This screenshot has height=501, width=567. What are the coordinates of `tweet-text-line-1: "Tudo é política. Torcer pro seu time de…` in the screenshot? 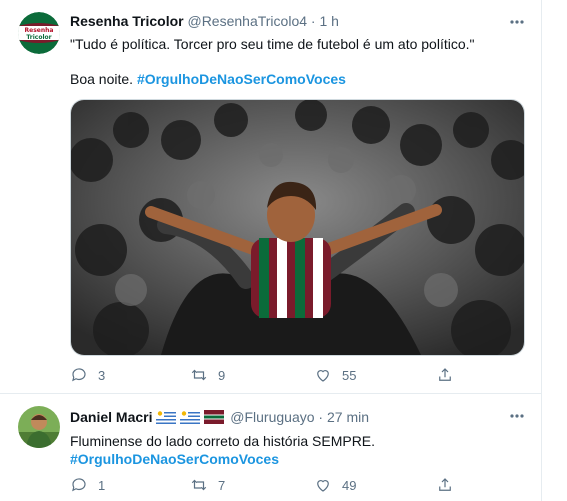 It's located at (272, 44).